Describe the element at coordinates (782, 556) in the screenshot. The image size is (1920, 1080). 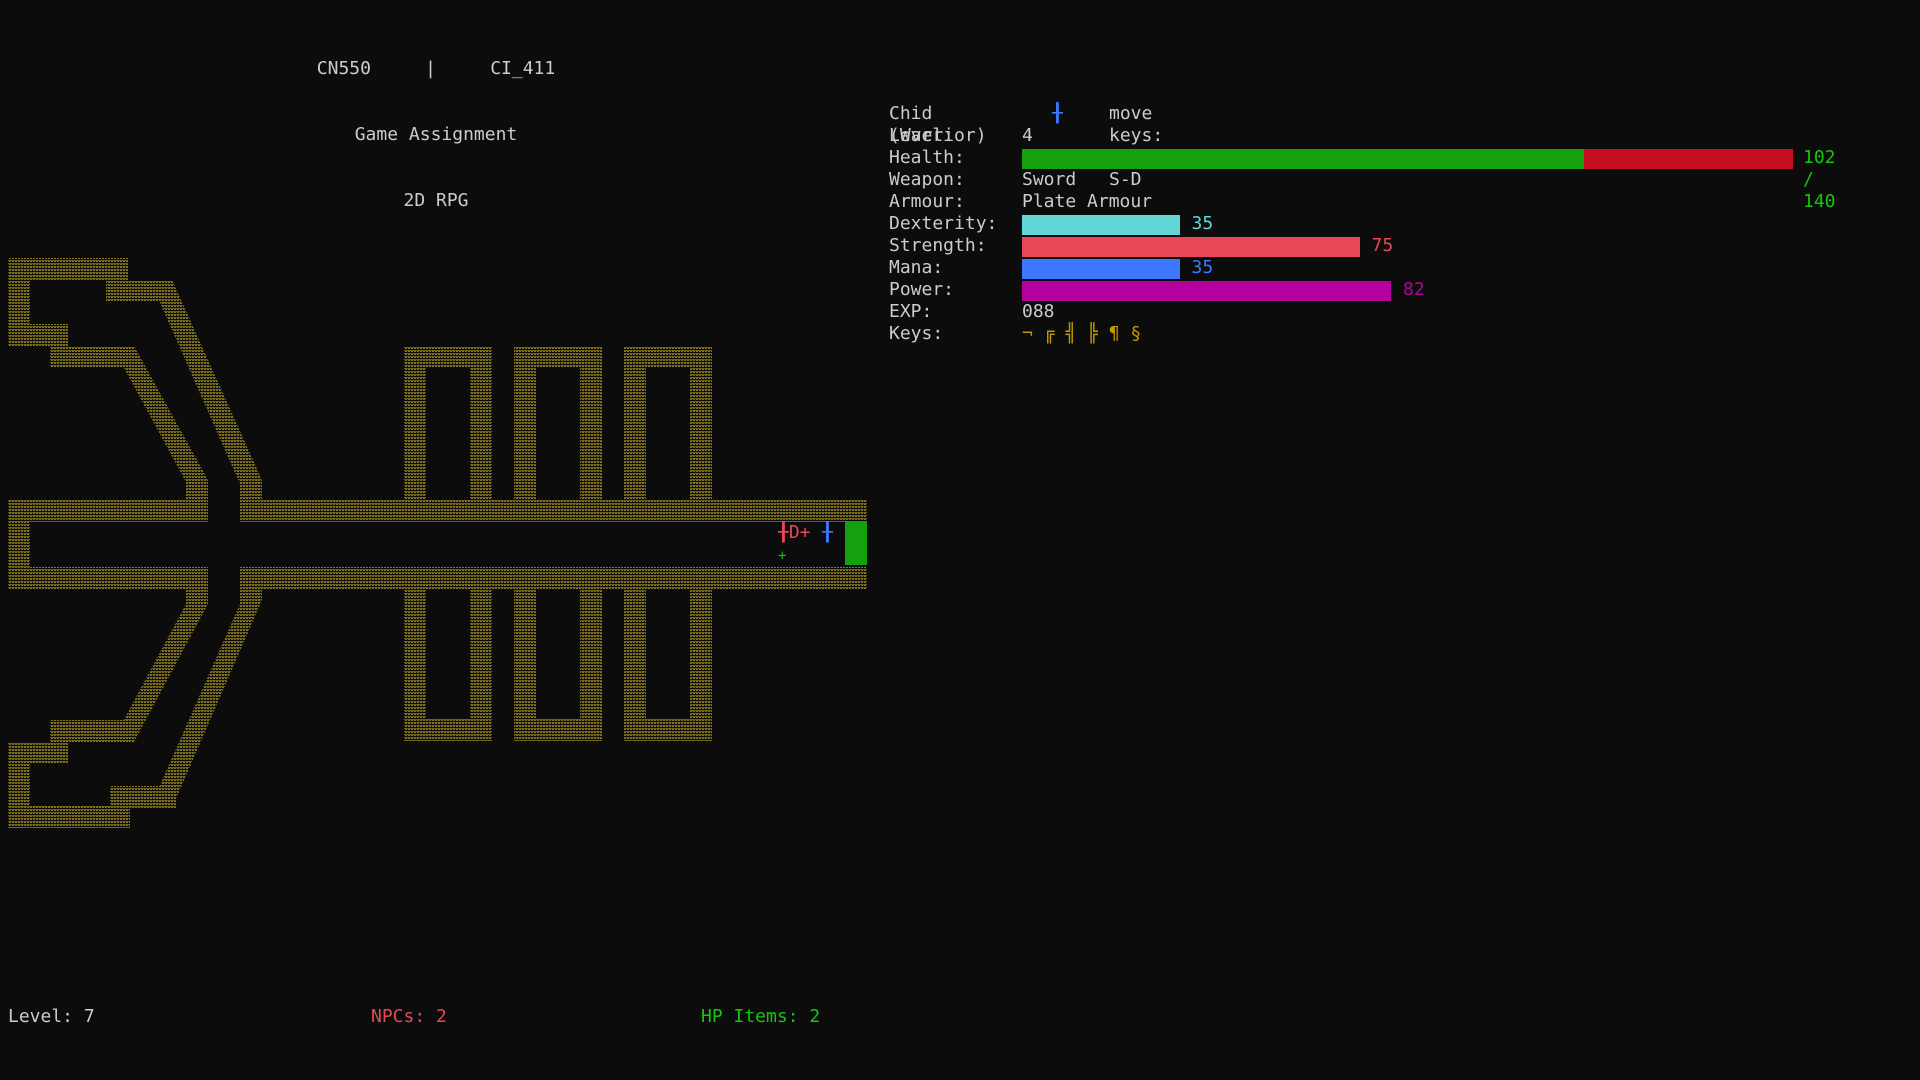
I see `hp-item-sprite: +` at that location.